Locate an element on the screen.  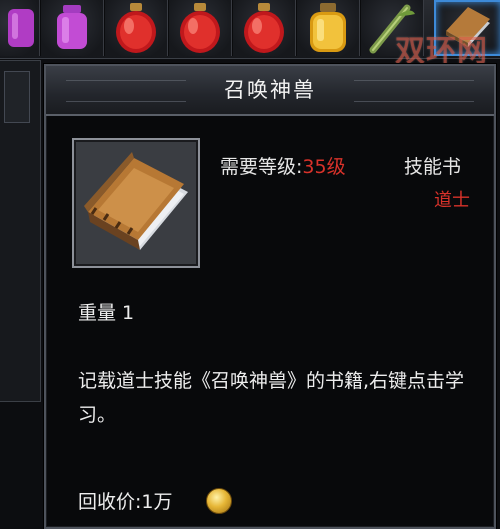
tooltip-header: 召唤神兽 is located at coordinates (270, 91).